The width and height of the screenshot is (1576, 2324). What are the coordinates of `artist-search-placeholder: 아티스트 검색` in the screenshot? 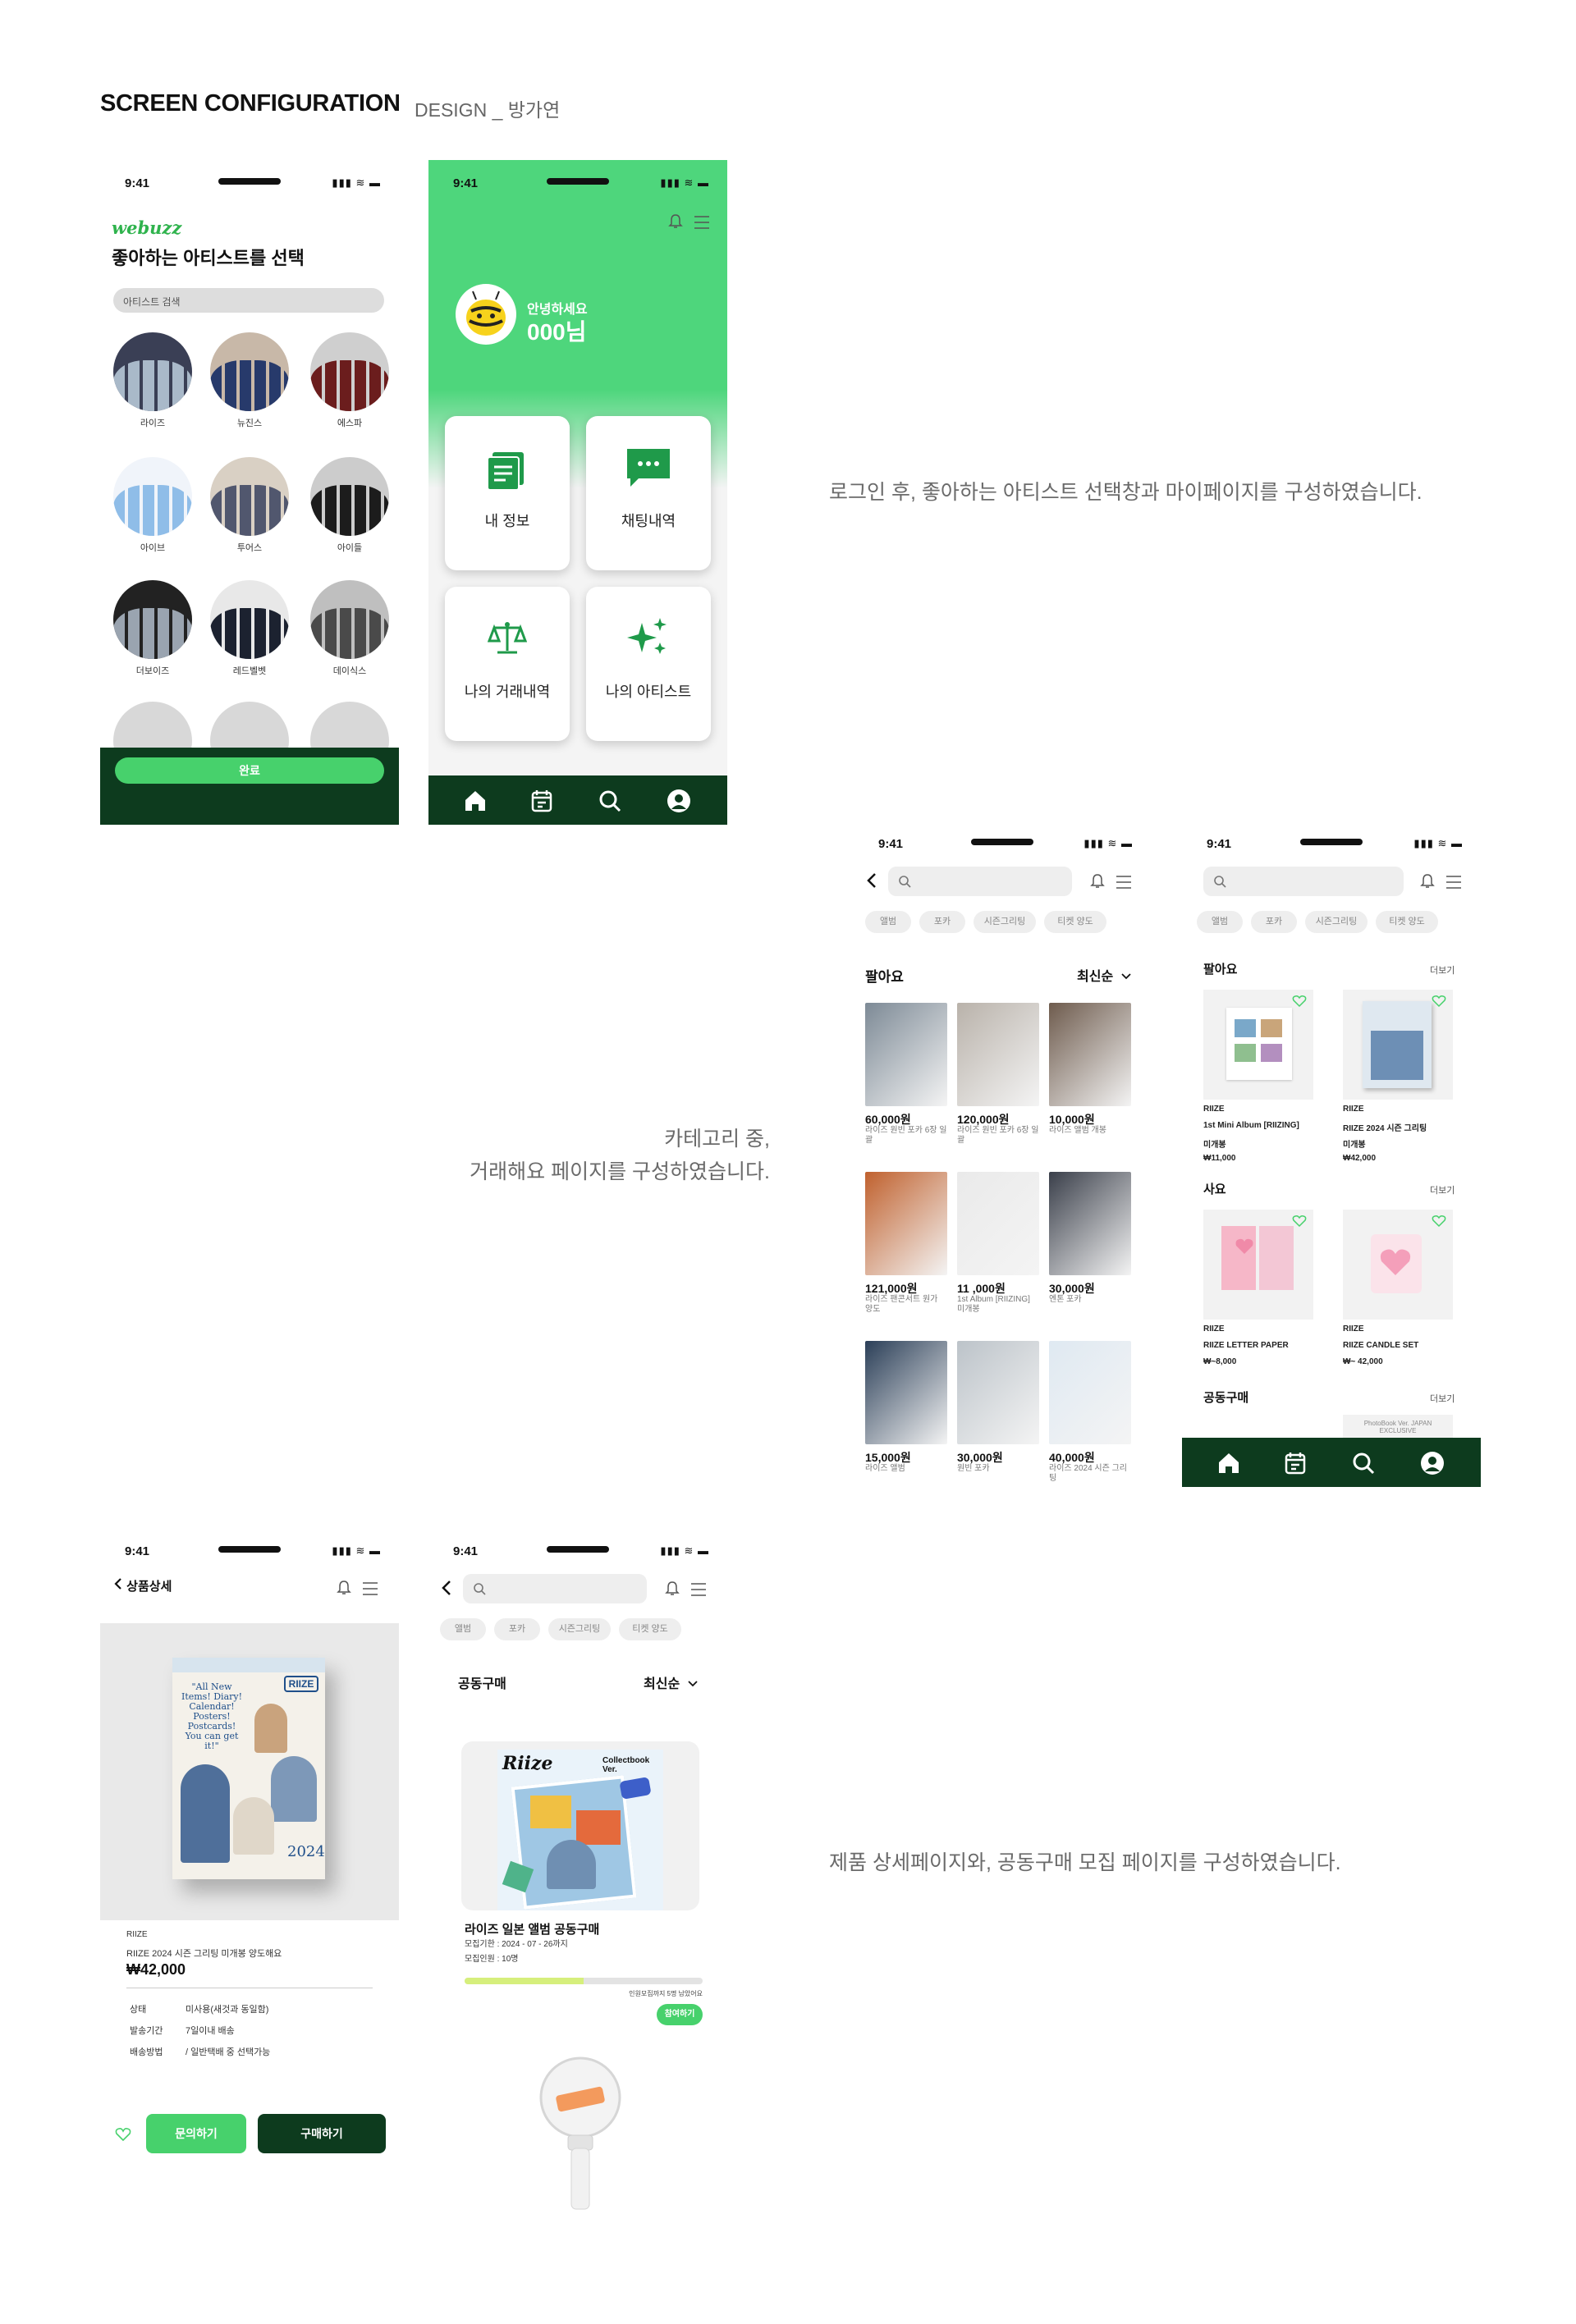 It's located at (152, 302).